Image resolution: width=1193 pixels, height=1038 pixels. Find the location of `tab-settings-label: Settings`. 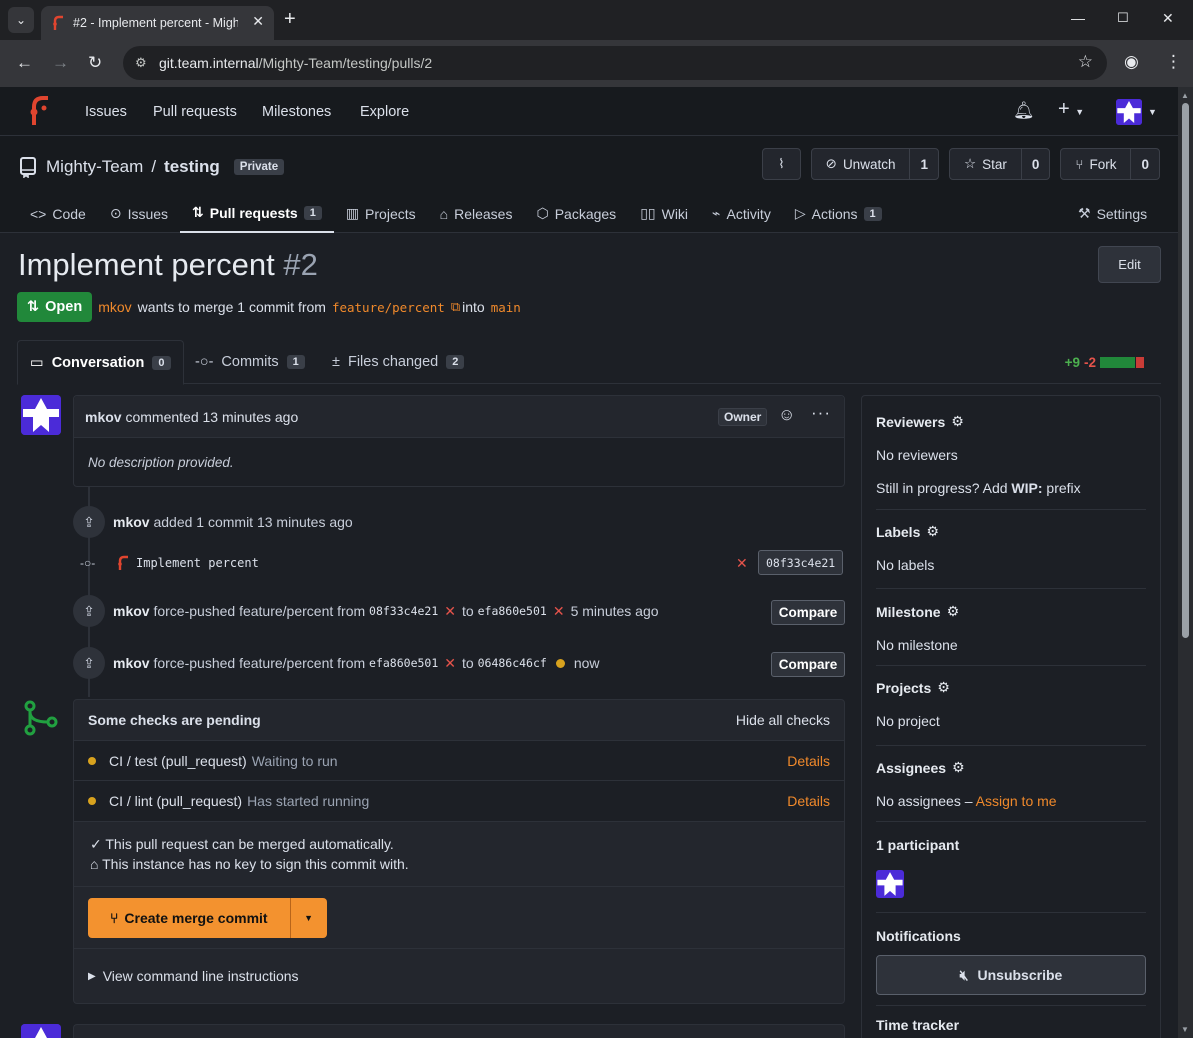

tab-settings-label: Settings is located at coordinates (1122, 213).